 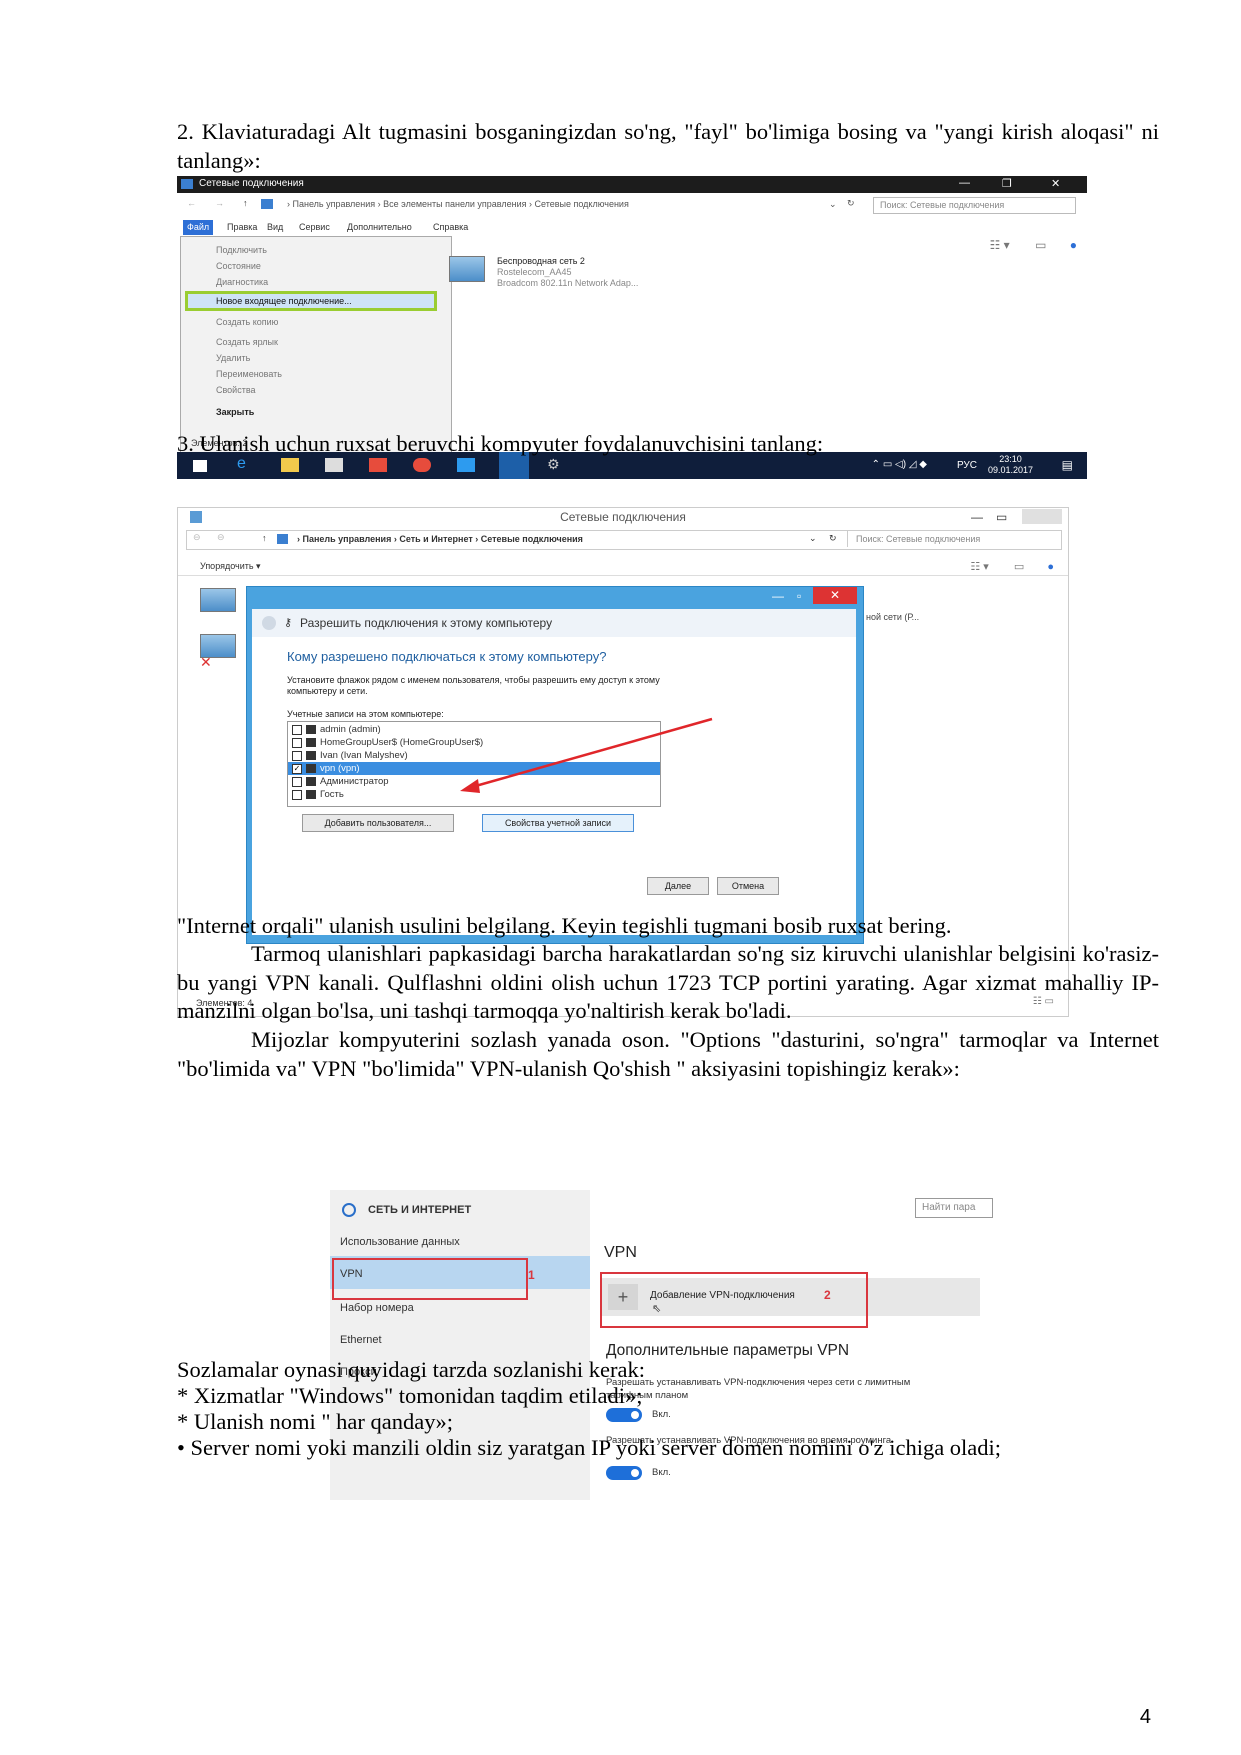 What do you see at coordinates (467, 269) in the screenshot?
I see `wireless-adapter-icon` at bounding box center [467, 269].